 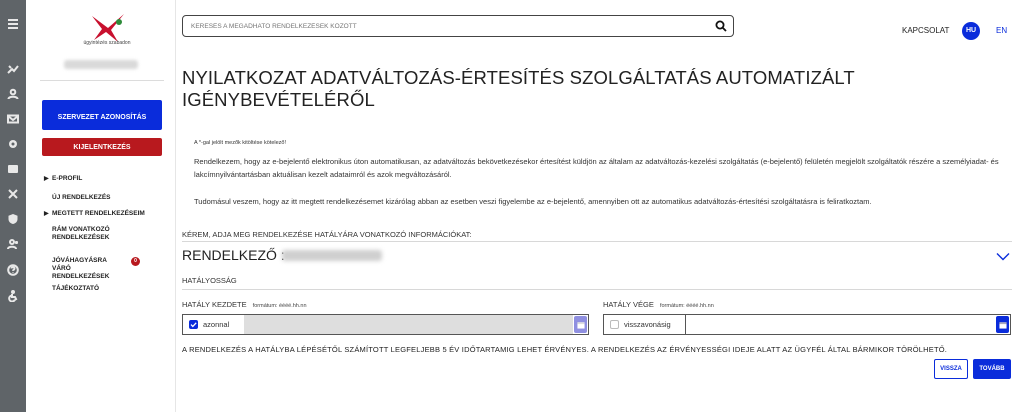 I want to click on until-revoked-checkbox: visszavonásig, so click(x=644, y=324).